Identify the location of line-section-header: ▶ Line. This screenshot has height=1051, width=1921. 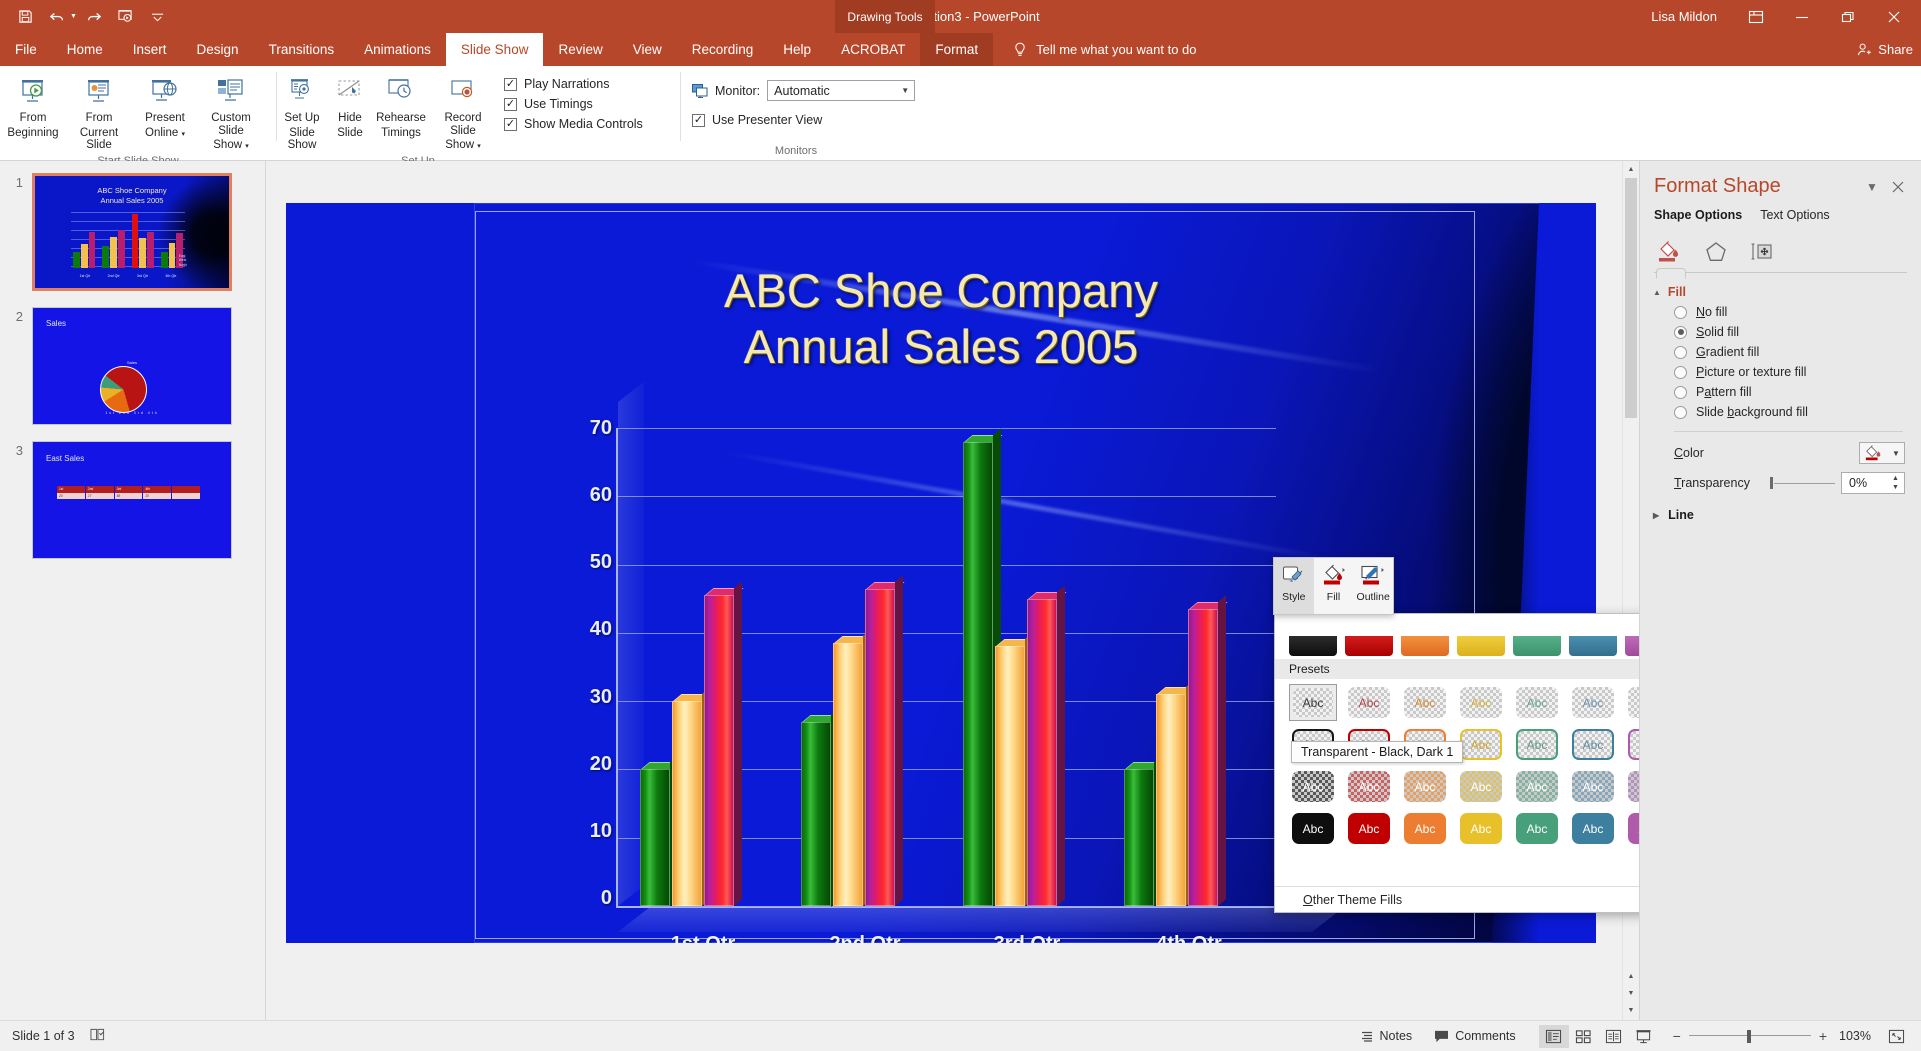
(1780, 511).